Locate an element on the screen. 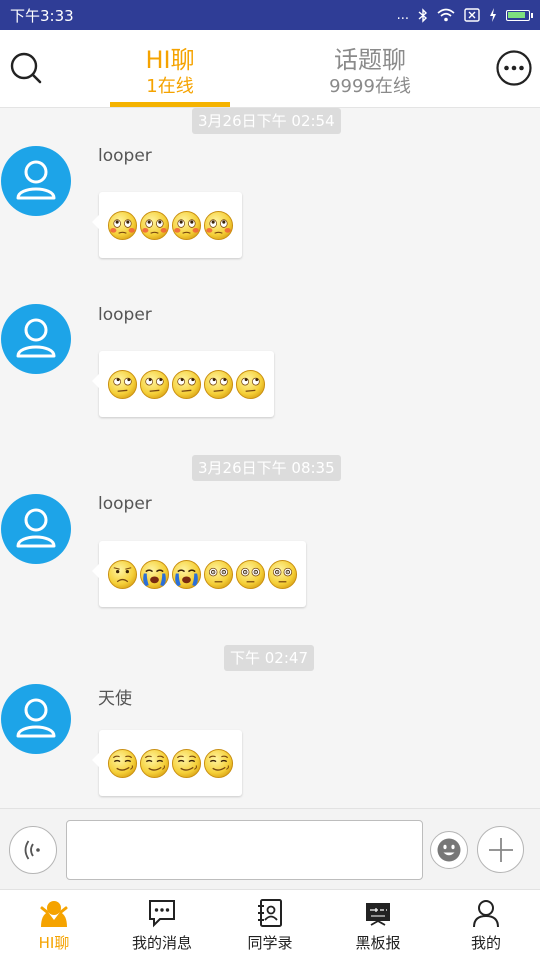  nav-label: 黑板报 is located at coordinates (378, 943).